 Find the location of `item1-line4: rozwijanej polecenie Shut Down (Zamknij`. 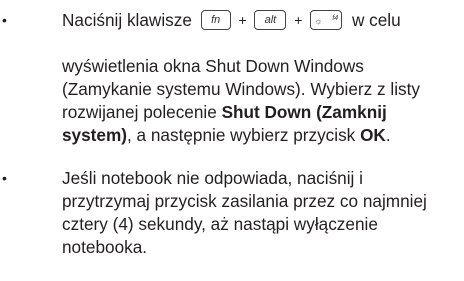

item1-line4: rozwijanej polecenie Shut Down (Zamknij is located at coordinates (224, 112).